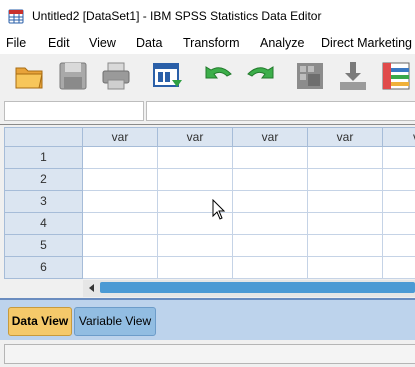  I want to click on row-header: 6, so click(43, 268).